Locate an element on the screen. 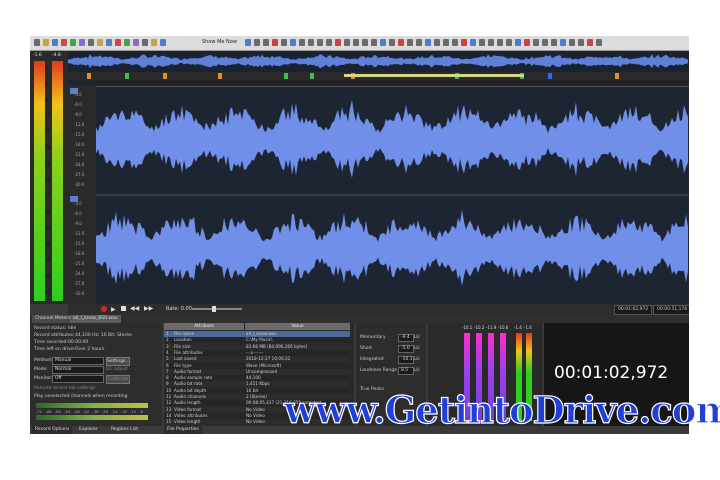 The image size is (720, 480). paste-icon is located at coordinates (118, 42).